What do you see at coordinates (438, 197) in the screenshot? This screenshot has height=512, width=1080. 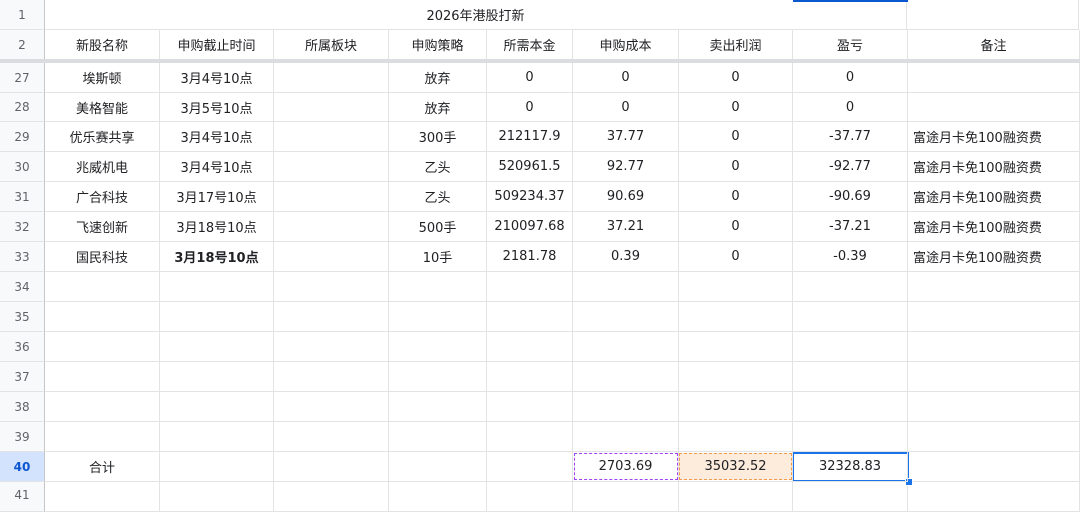 I see `cell-strategy: 乙头` at bounding box center [438, 197].